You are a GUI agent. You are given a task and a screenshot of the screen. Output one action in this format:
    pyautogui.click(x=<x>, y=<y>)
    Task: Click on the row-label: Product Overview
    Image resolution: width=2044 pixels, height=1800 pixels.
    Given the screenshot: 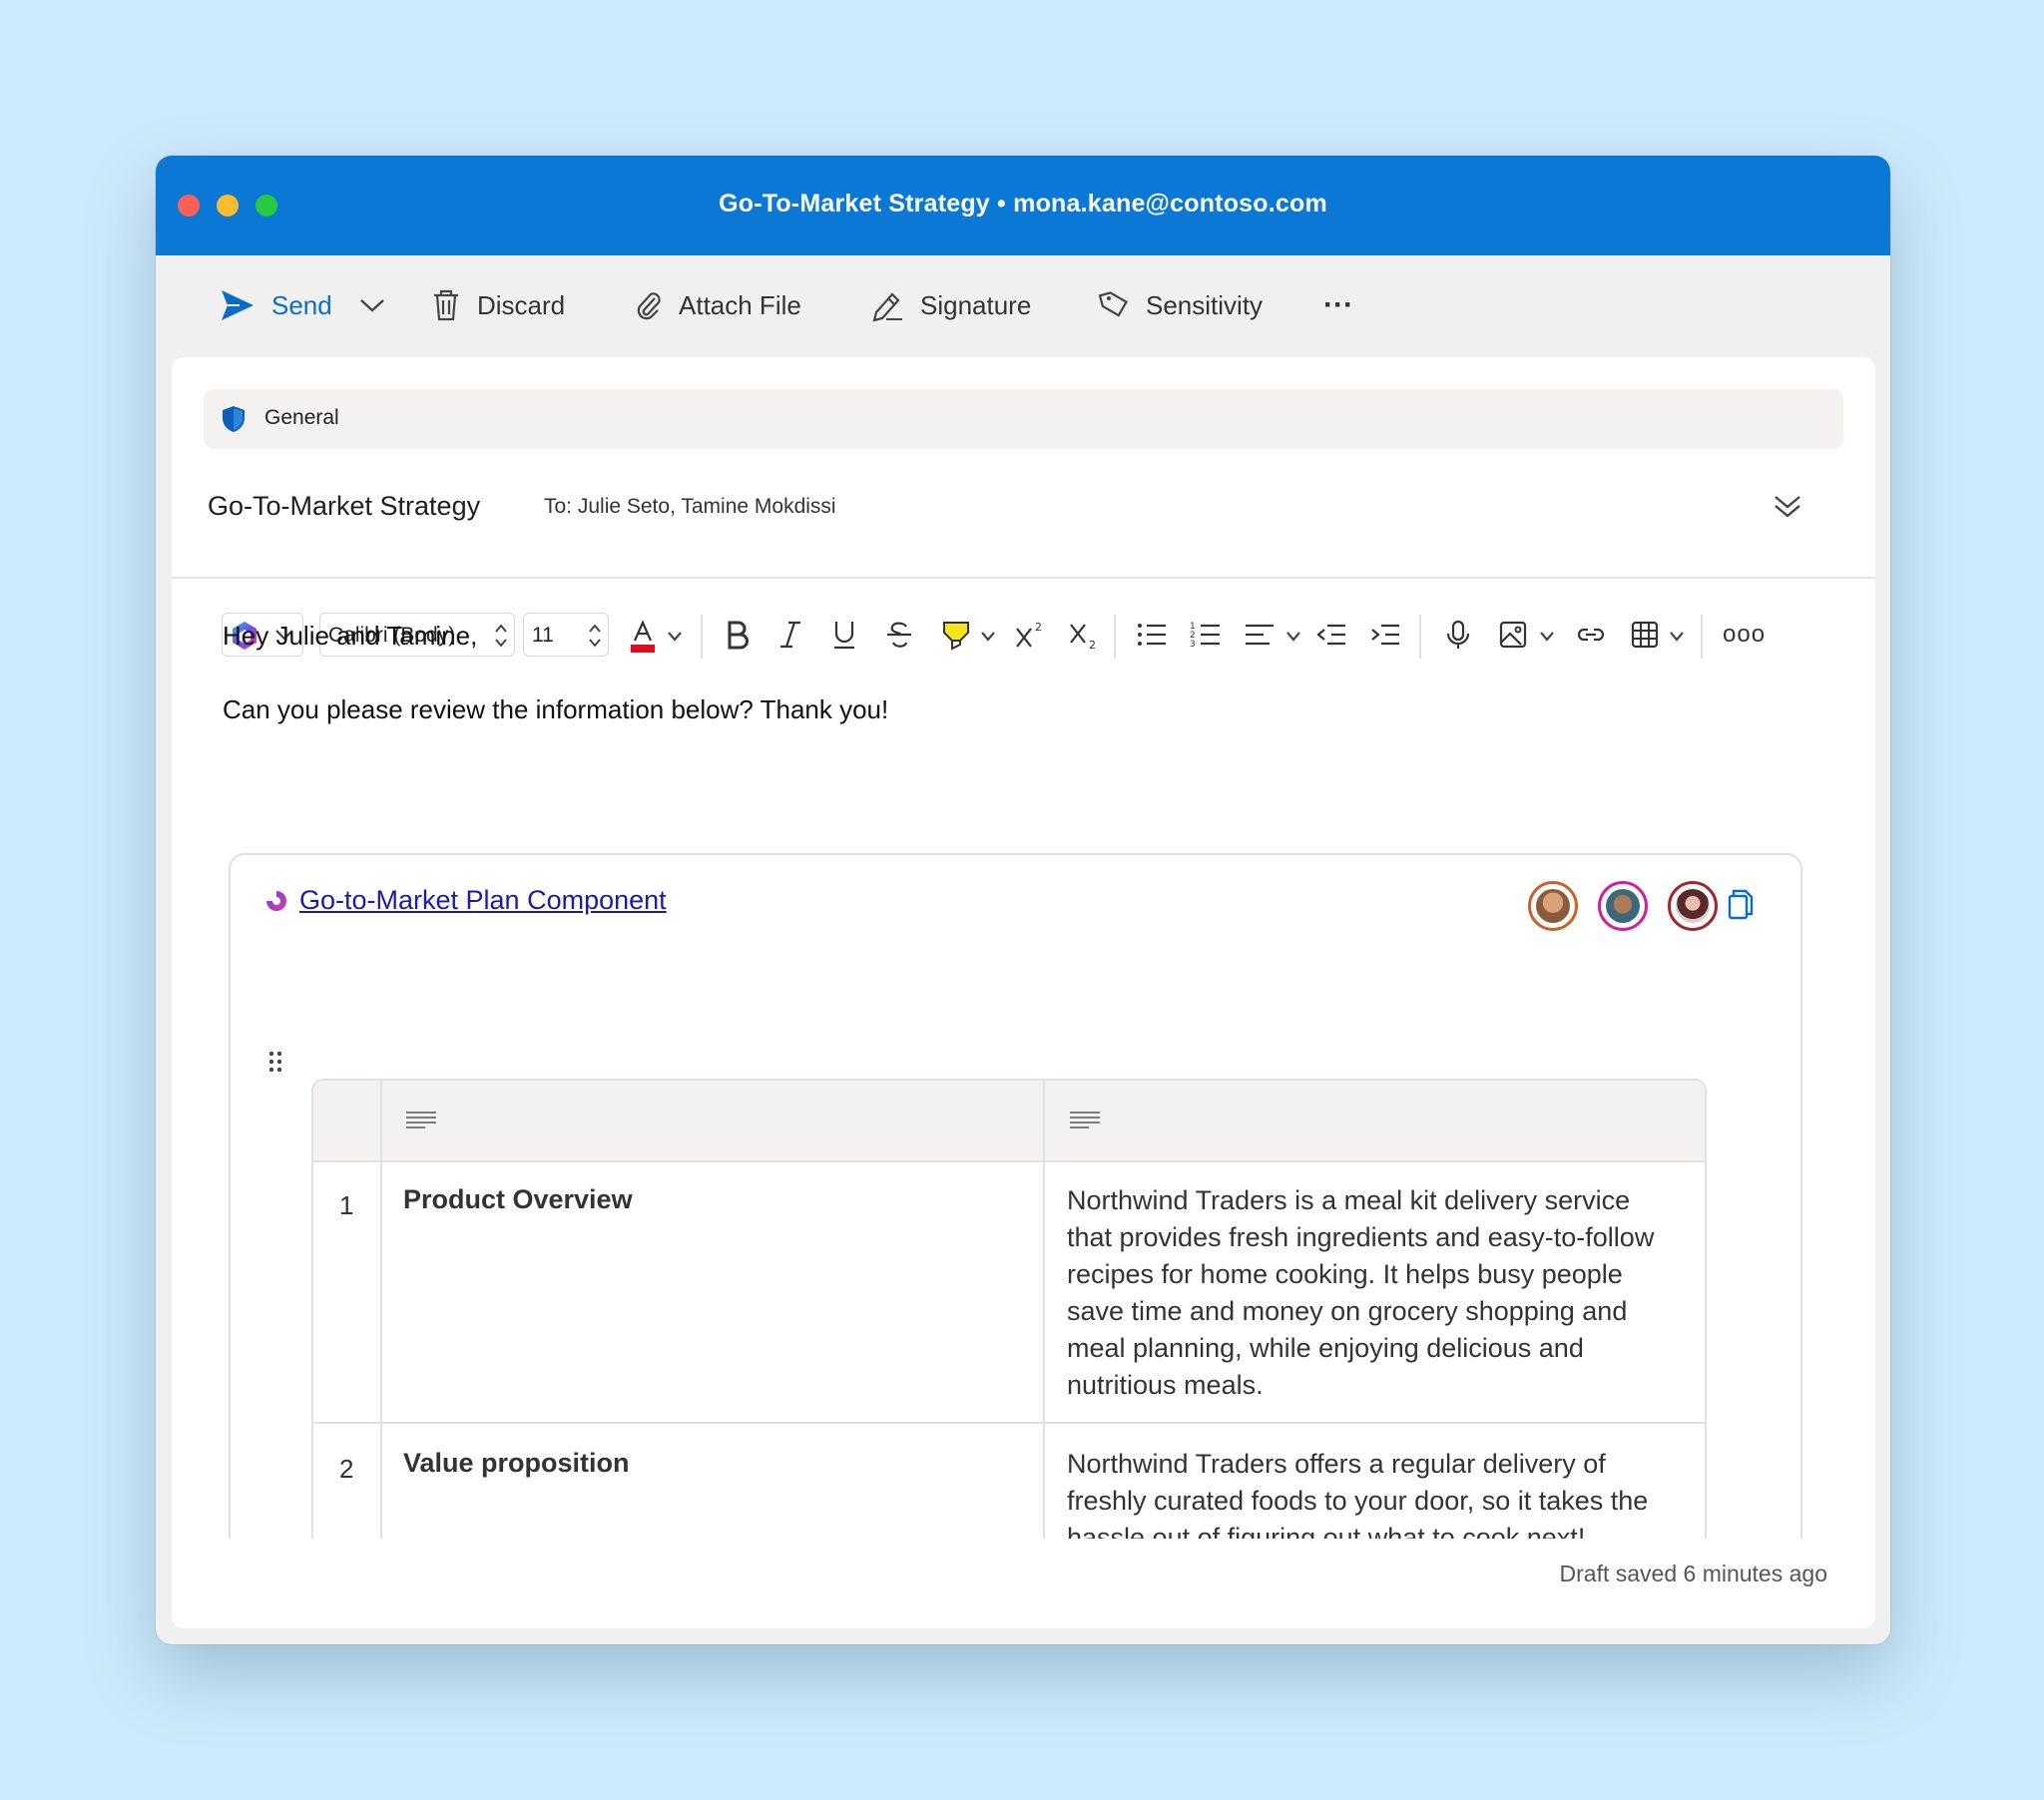 What is the action you would take?
    pyautogui.click(x=518, y=1199)
    